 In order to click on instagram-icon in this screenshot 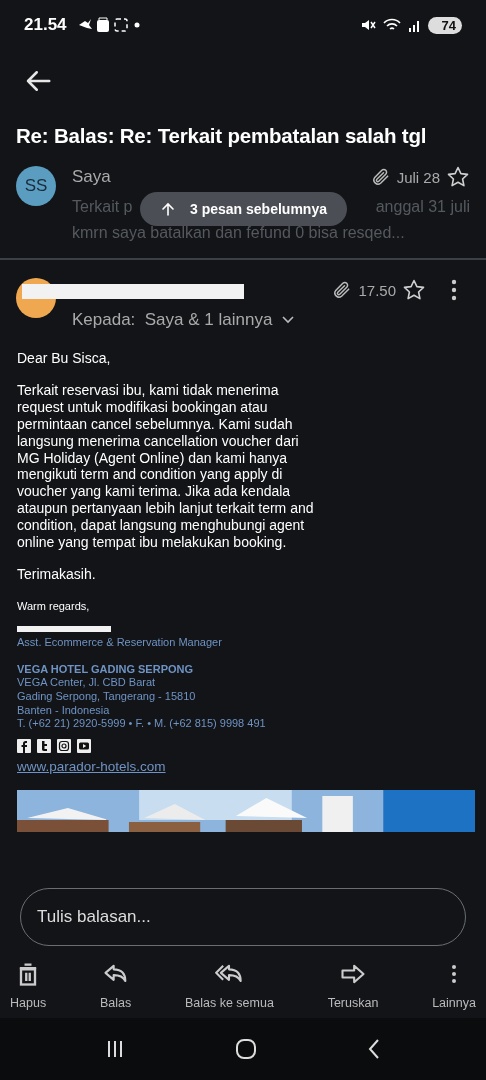, I will do `click(64, 746)`.